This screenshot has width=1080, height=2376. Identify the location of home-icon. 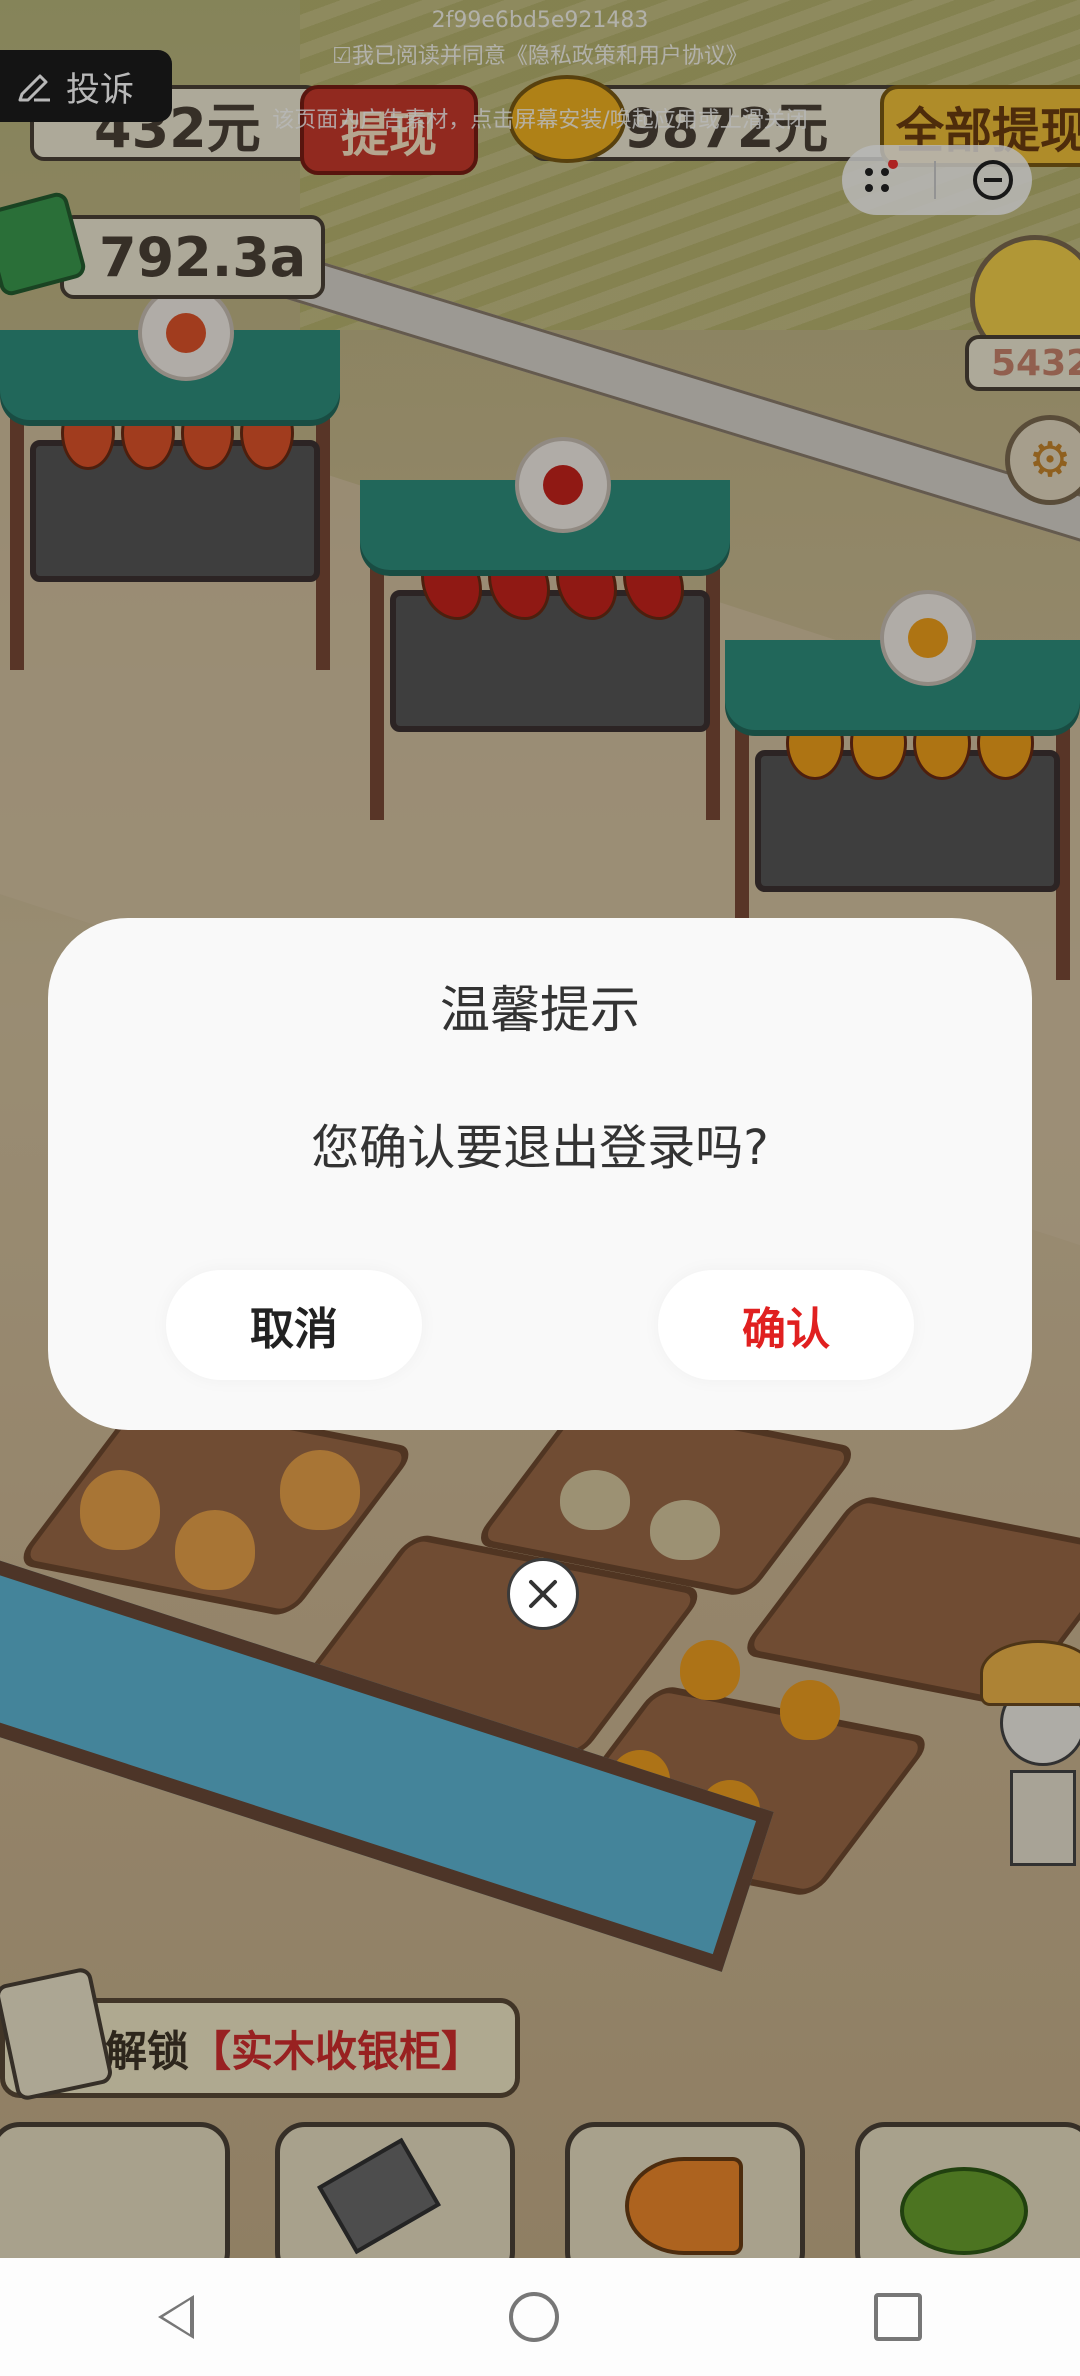
(533, 2317).